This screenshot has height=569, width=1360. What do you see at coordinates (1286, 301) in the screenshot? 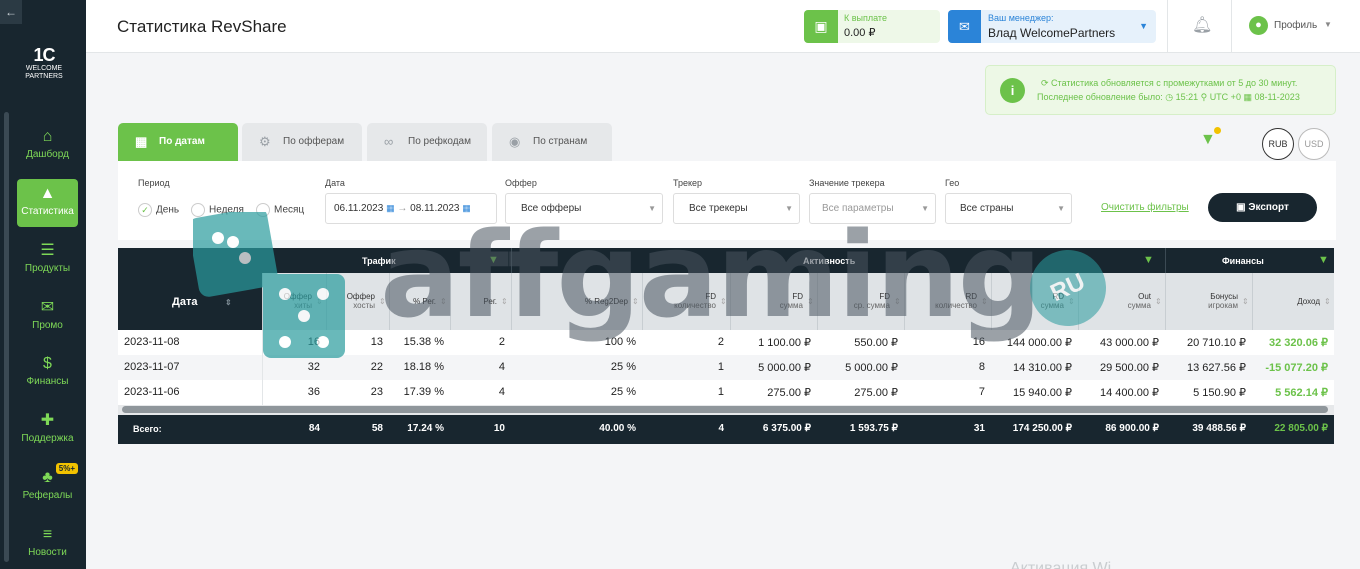
I see `column-header-13: Доход` at bounding box center [1286, 301].